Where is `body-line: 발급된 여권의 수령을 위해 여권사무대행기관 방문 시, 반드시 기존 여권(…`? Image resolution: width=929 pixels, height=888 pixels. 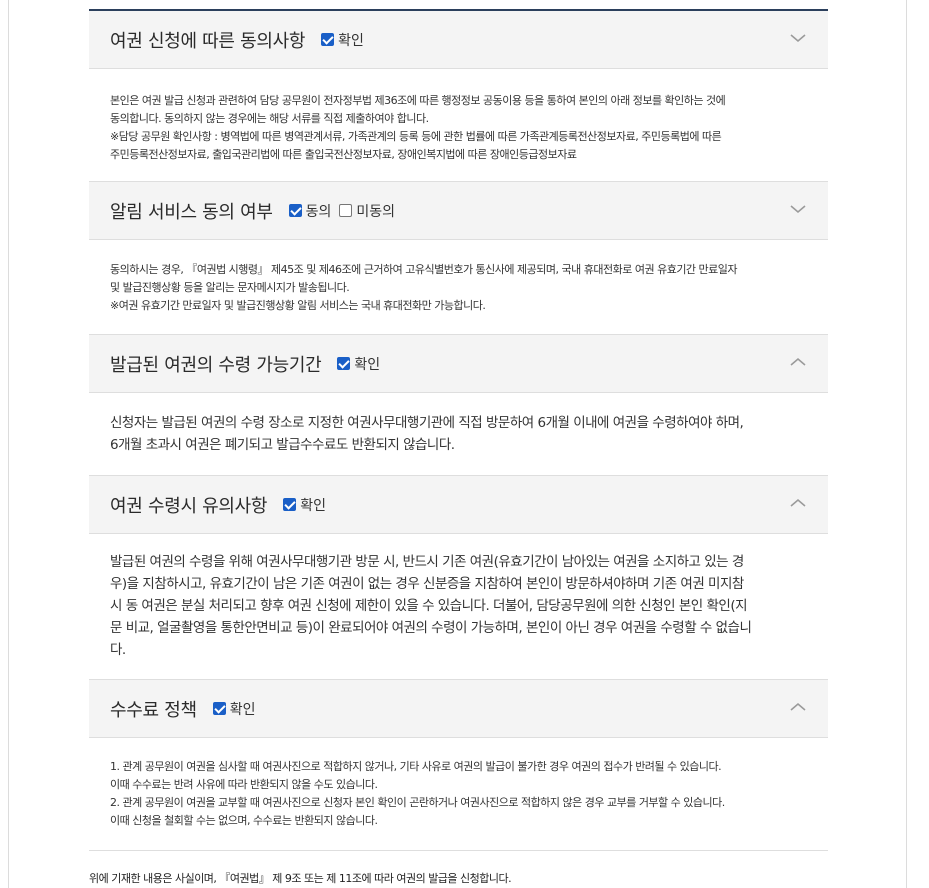 body-line: 발급된 여권의 수령을 위해 여권사무대행기관 방문 시, 반드시 기존 여권(… is located at coordinates (427, 562).